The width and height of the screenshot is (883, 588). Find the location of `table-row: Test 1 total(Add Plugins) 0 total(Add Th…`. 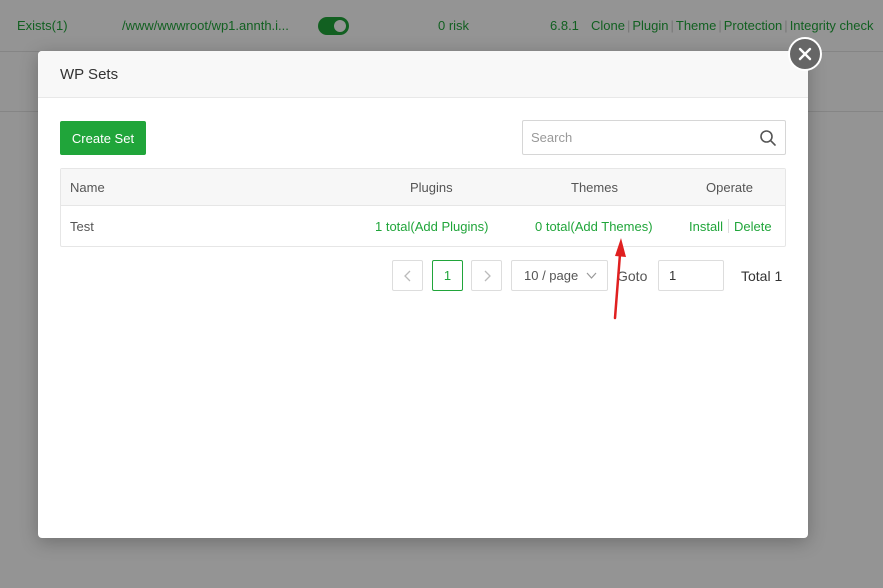

table-row: Test 1 total(Add Plugins) 0 total(Add Th… is located at coordinates (423, 226).